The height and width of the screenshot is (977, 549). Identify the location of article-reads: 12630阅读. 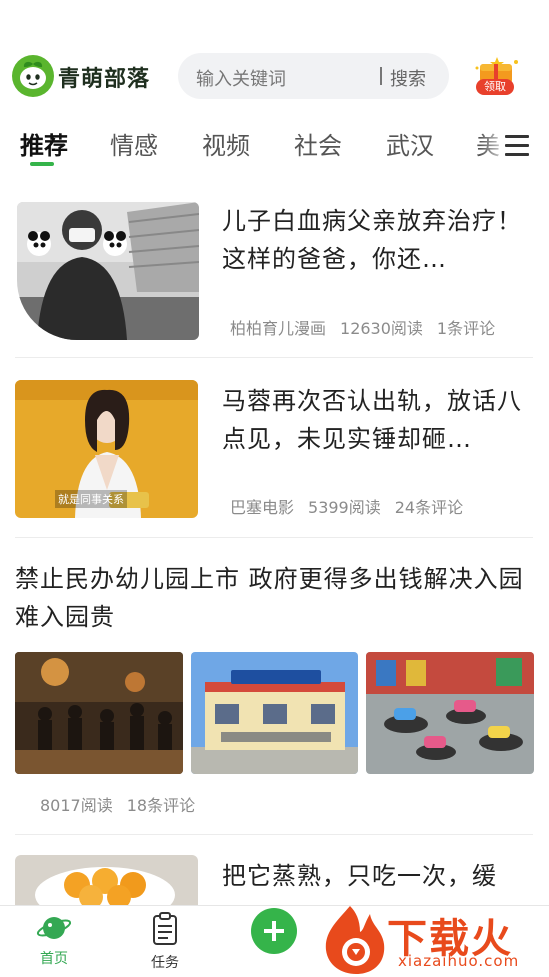
(381, 328).